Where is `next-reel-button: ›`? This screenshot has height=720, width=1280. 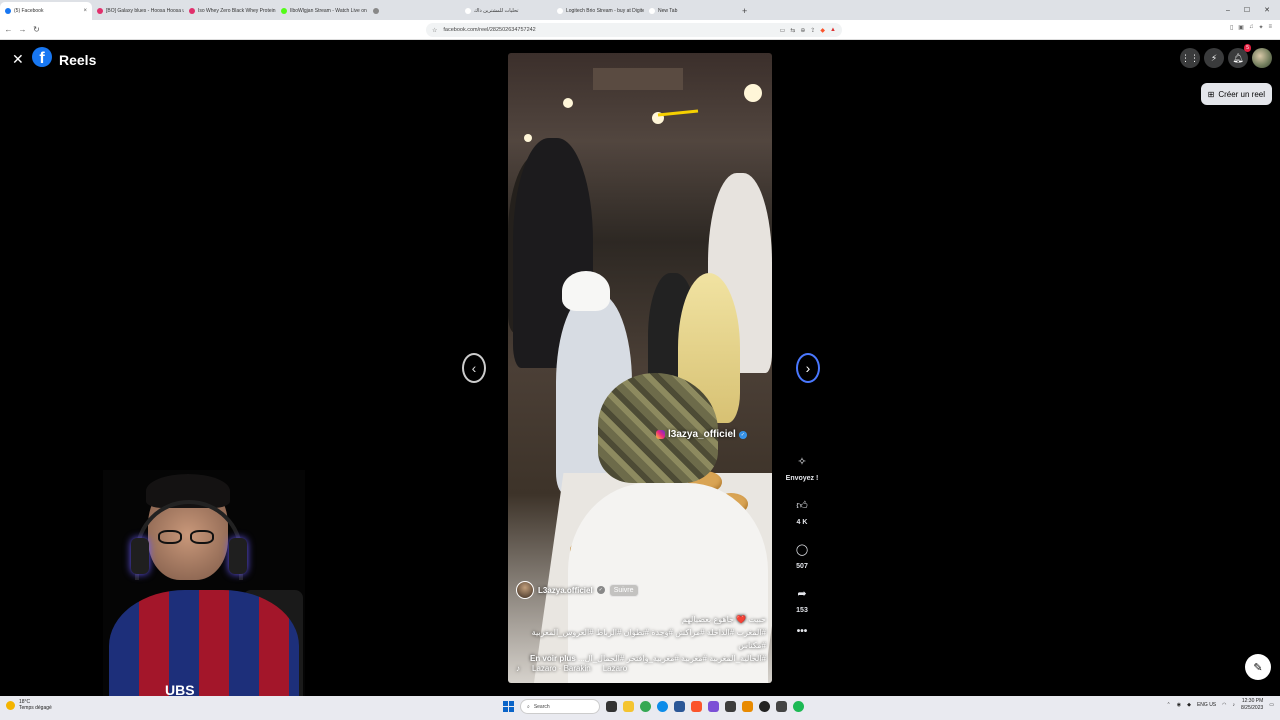
next-reel-button: › is located at coordinates (808, 368).